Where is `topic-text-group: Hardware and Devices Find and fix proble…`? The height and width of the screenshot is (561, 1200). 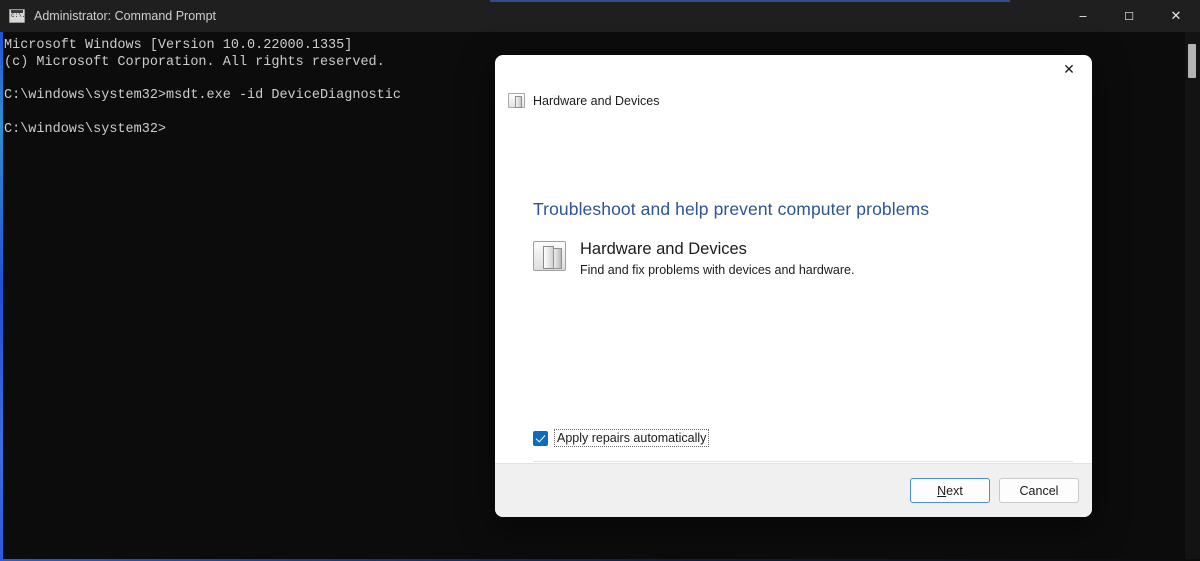
topic-text-group: Hardware and Devices Find and fix proble… is located at coordinates (717, 258).